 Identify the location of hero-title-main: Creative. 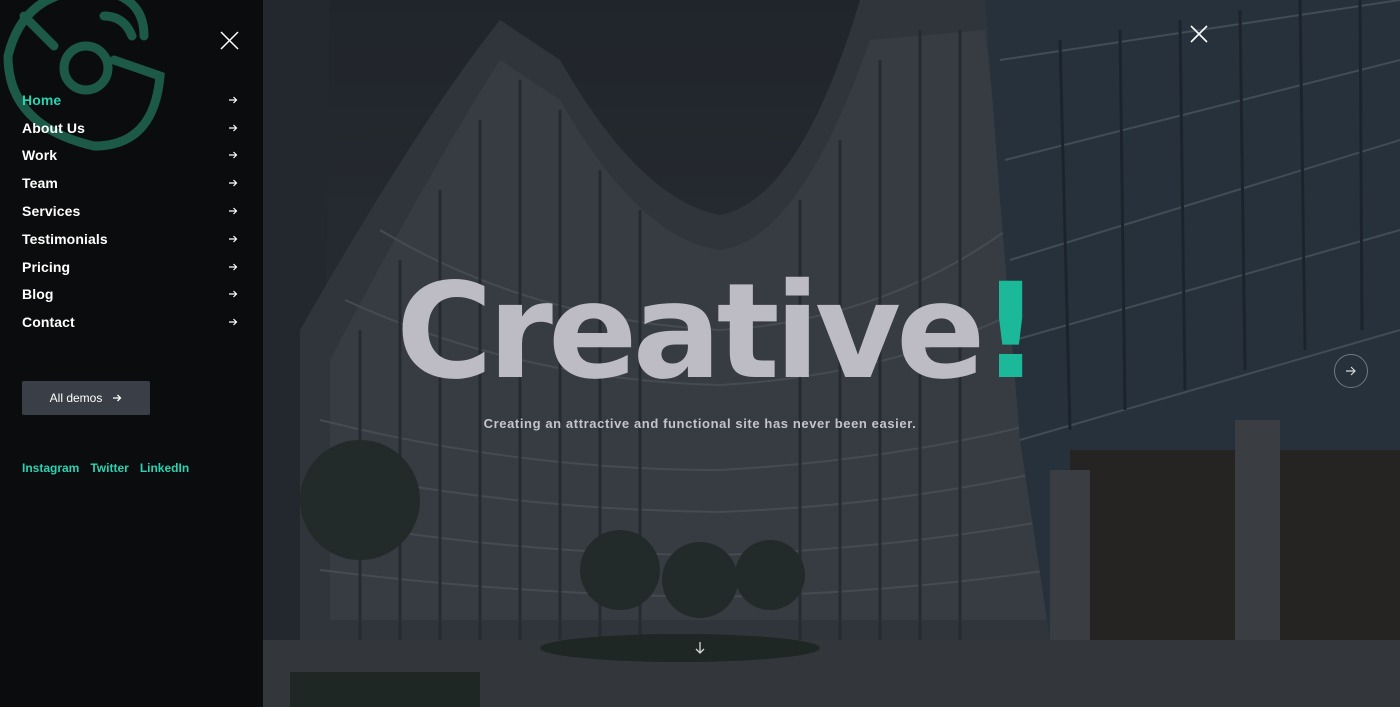
(690, 332).